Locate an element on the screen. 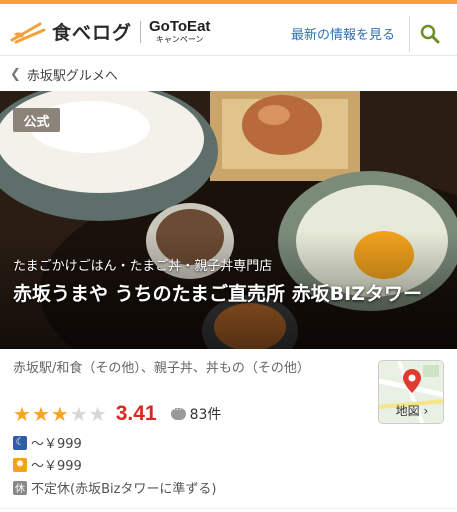  rating-row: ★ ★ ★ ★ ★ 3.41 83件 is located at coordinates (117, 414).